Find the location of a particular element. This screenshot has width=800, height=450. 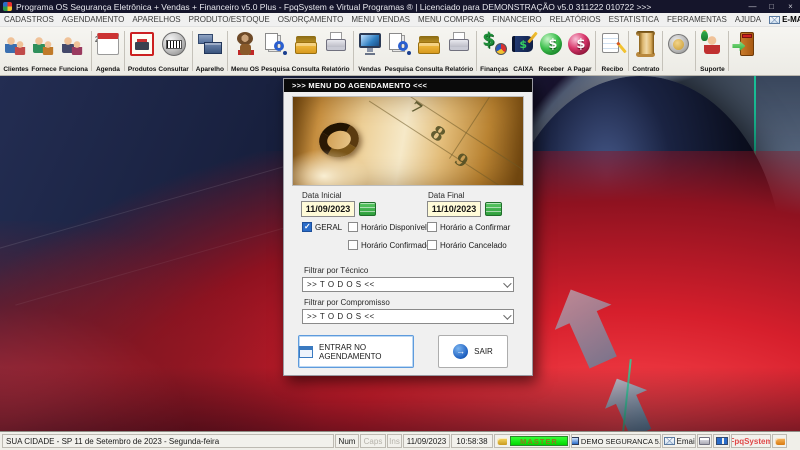

toolbar-button-financas: Finanças is located at coordinates (494, 51).